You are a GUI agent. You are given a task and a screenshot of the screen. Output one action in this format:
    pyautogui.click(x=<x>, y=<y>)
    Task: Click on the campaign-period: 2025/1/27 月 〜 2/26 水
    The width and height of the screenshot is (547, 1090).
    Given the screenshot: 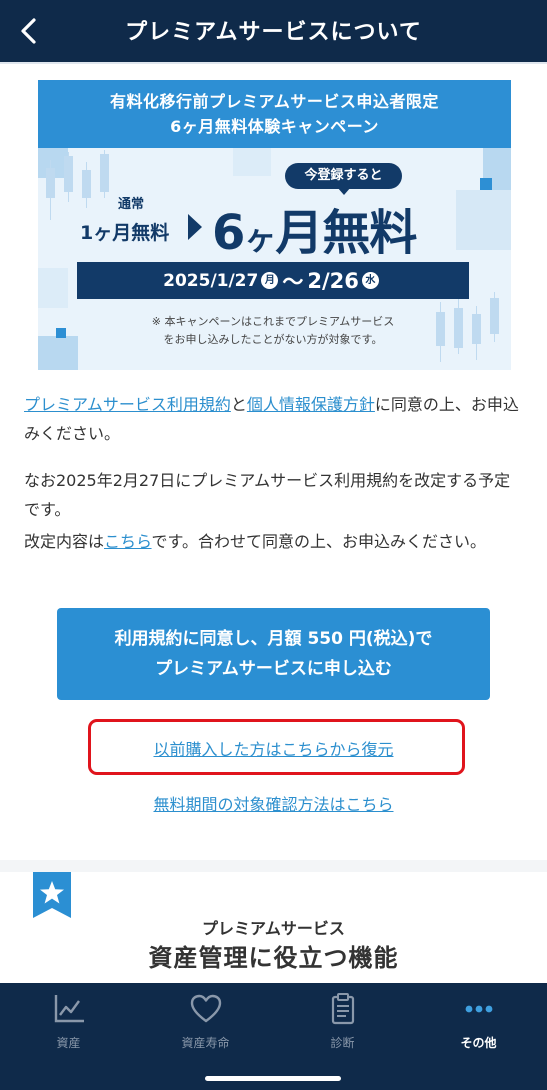 What is the action you would take?
    pyautogui.click(x=273, y=280)
    